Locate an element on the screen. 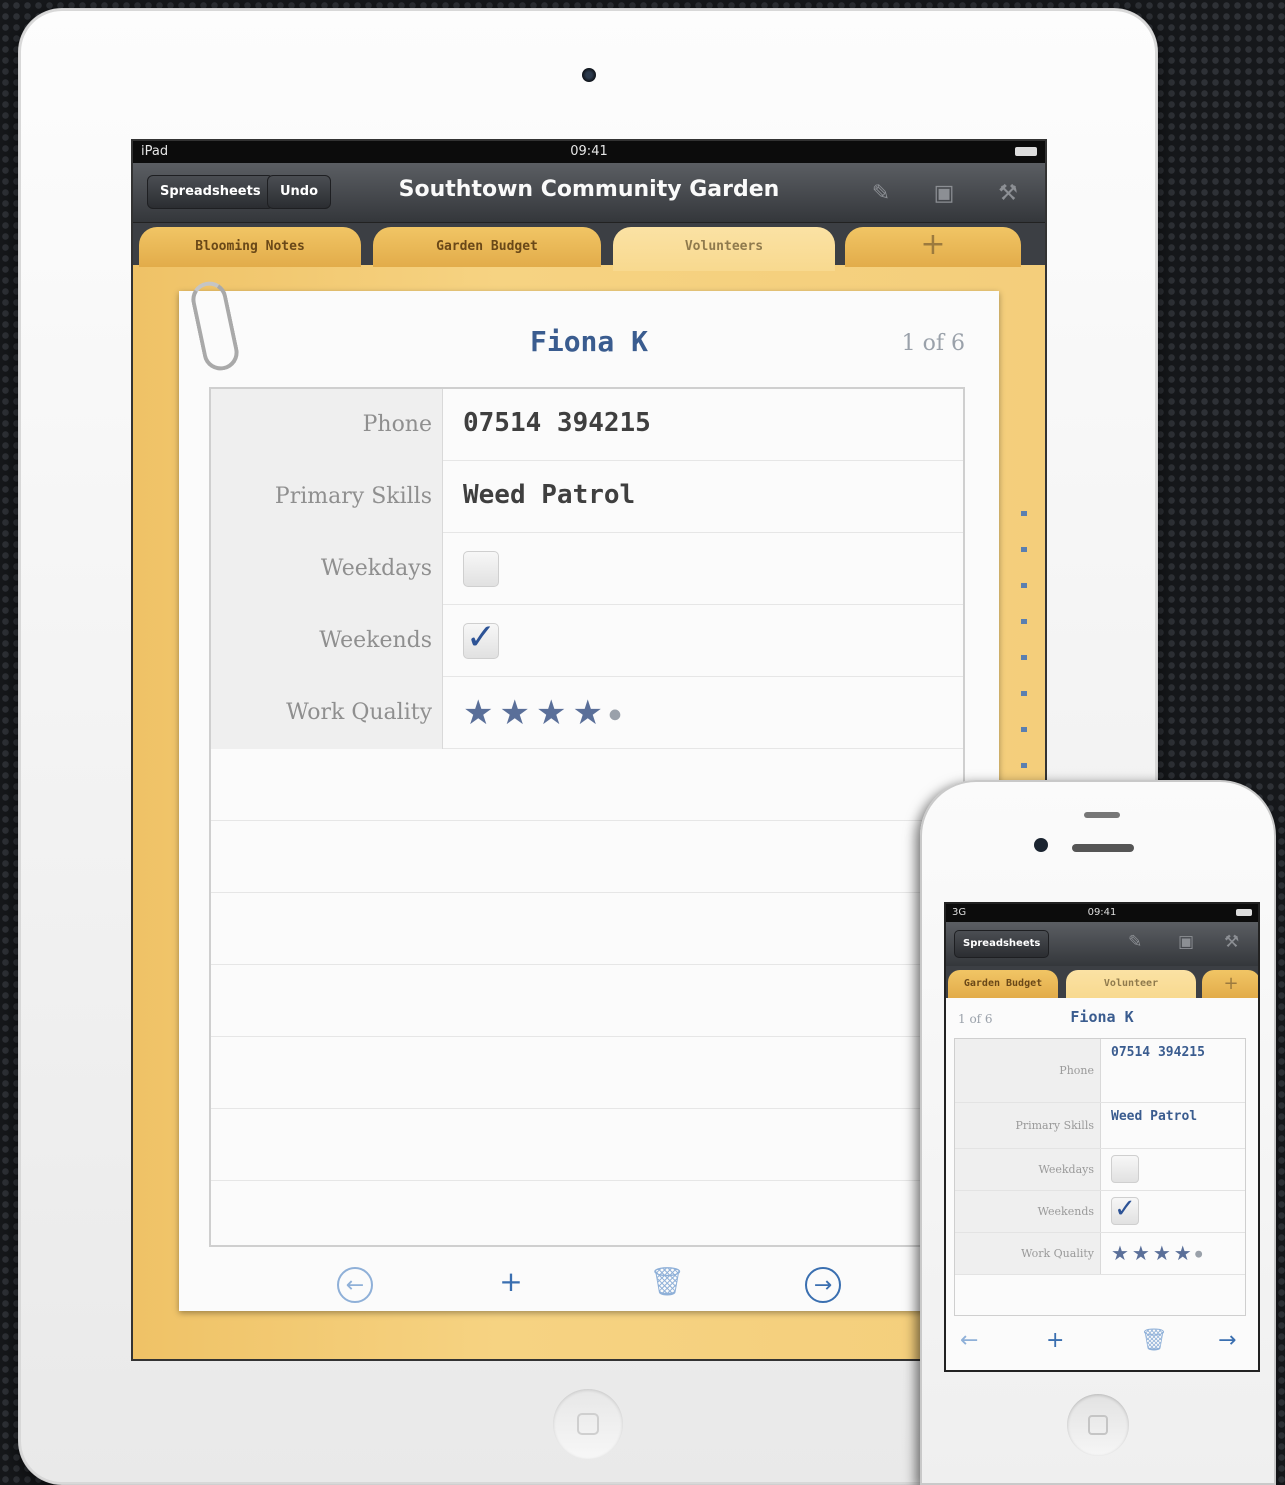 The width and height of the screenshot is (1285, 1485). tab-blooming-notes: Blooming Notes is located at coordinates (250, 247).